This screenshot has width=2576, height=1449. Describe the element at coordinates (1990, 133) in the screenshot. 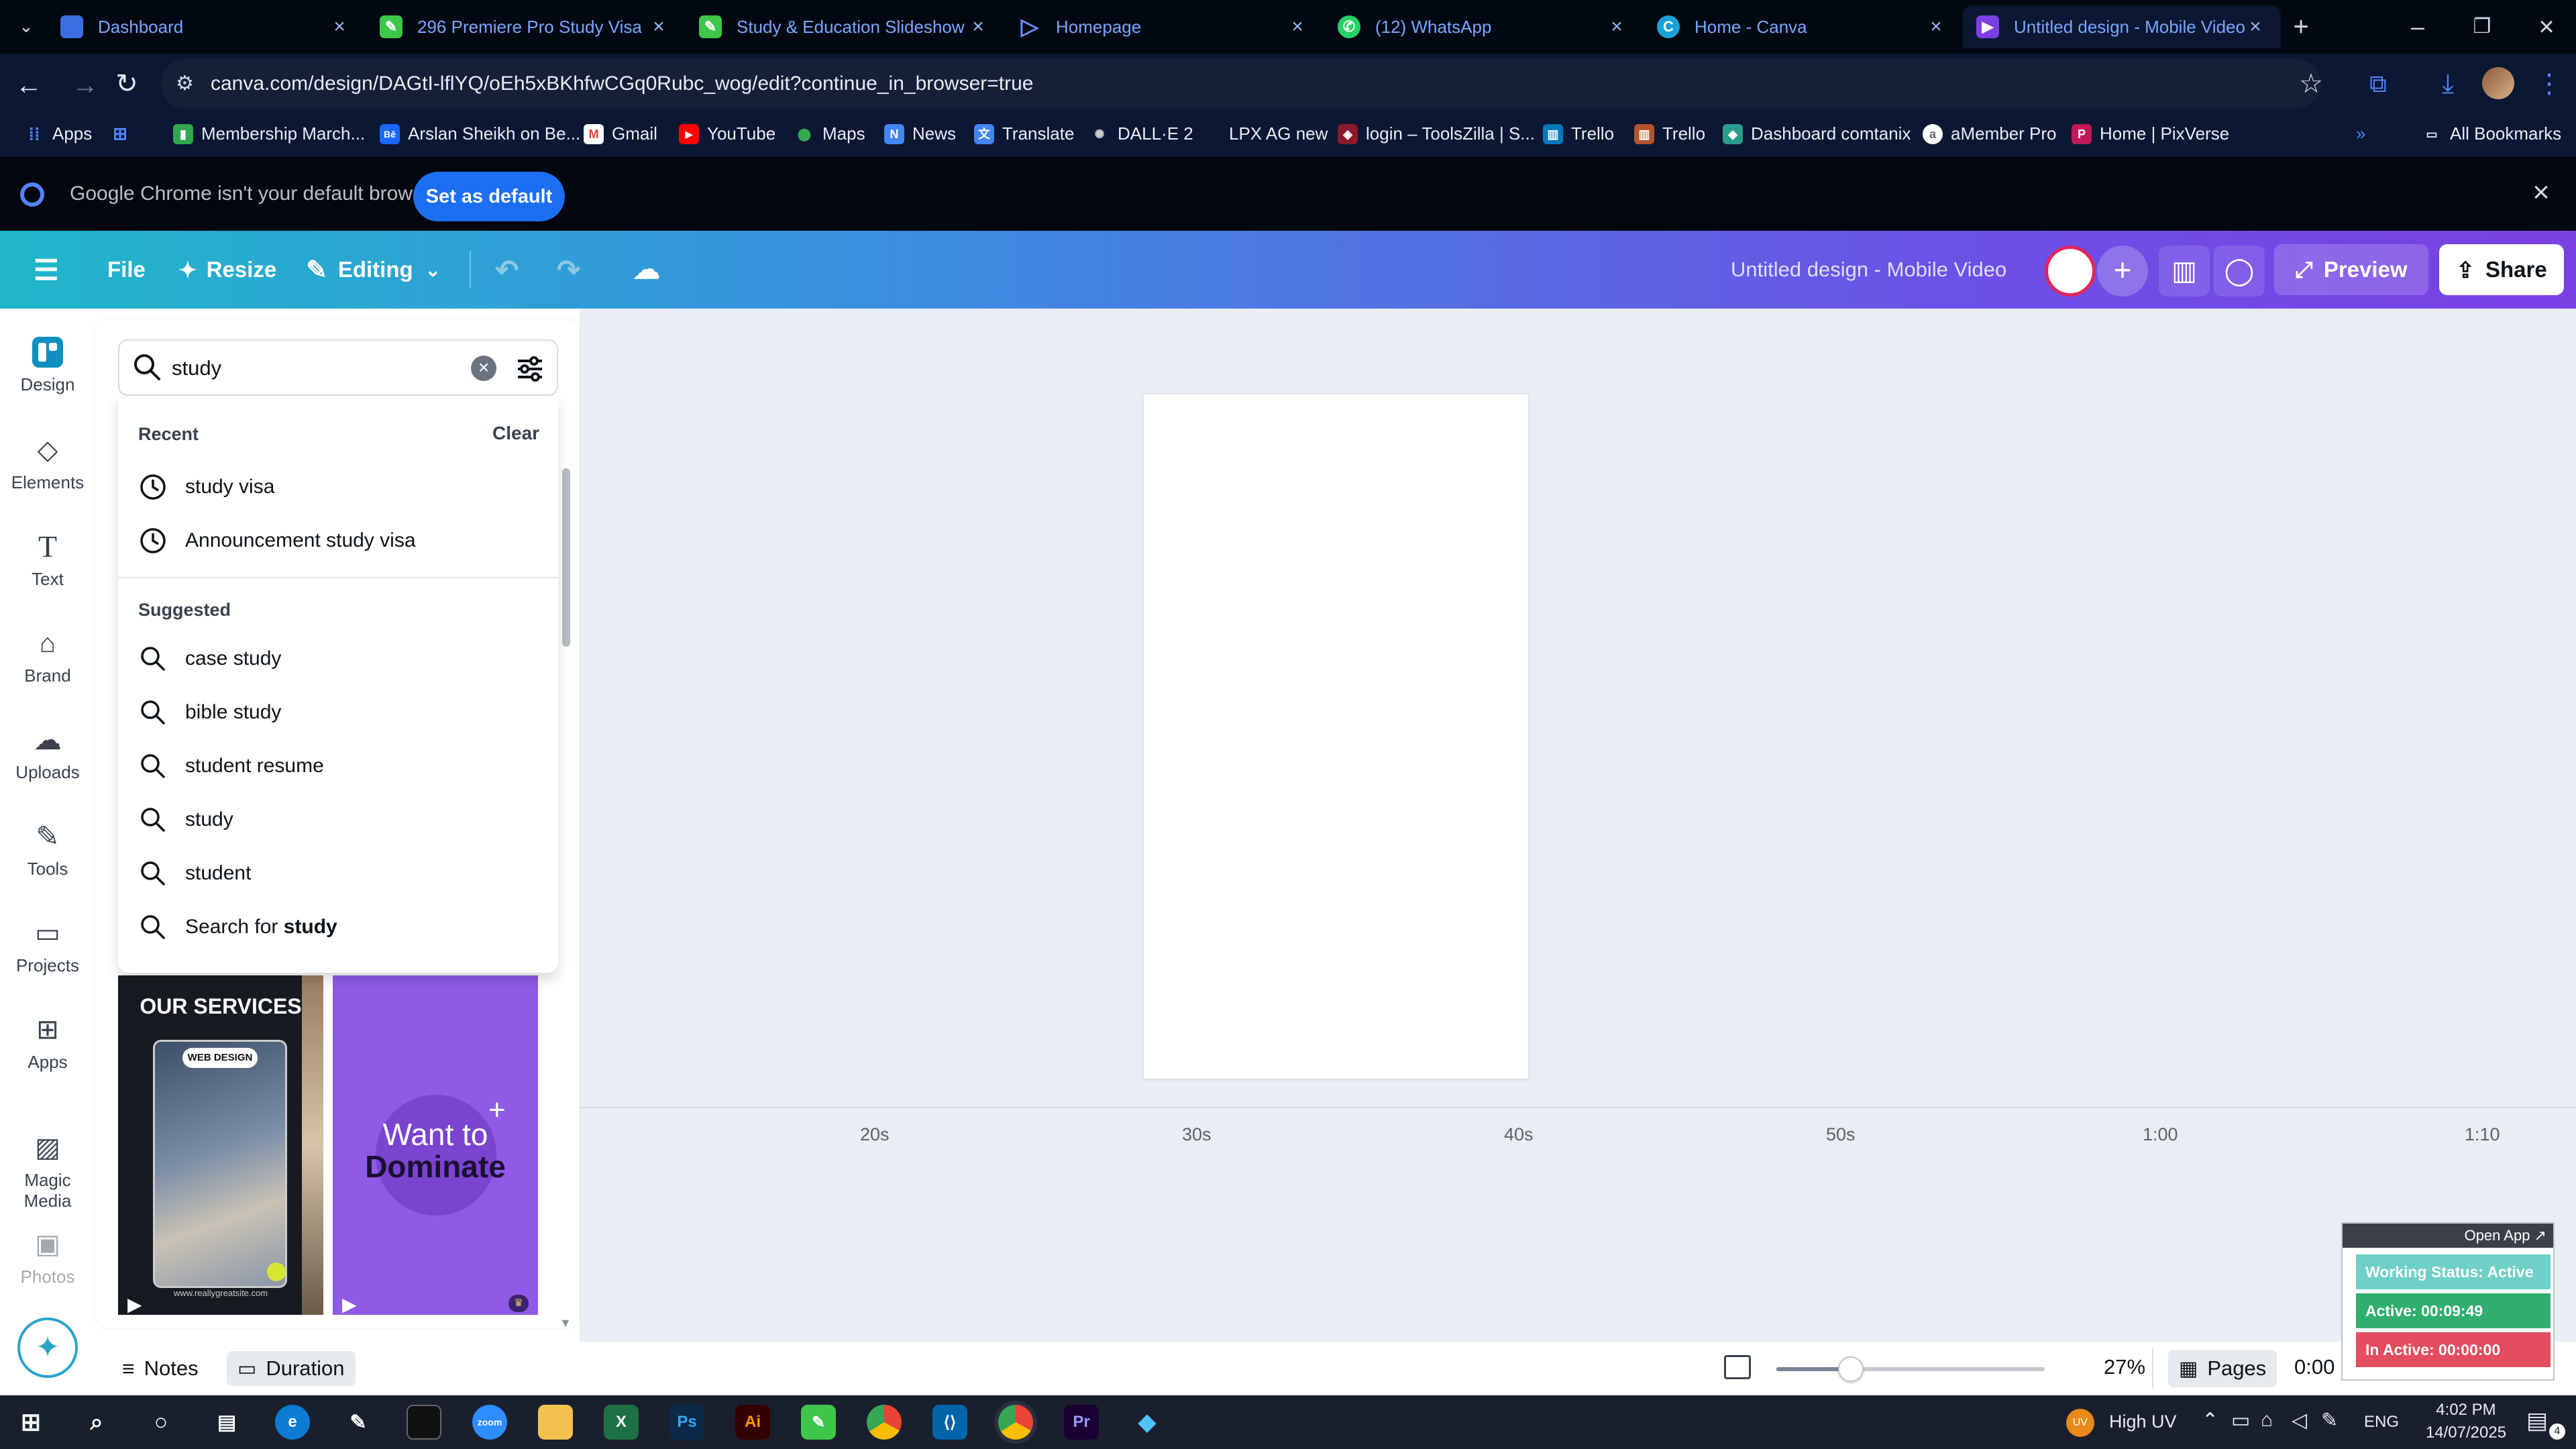

I see `bookmark-item: a aMember Pro` at that location.